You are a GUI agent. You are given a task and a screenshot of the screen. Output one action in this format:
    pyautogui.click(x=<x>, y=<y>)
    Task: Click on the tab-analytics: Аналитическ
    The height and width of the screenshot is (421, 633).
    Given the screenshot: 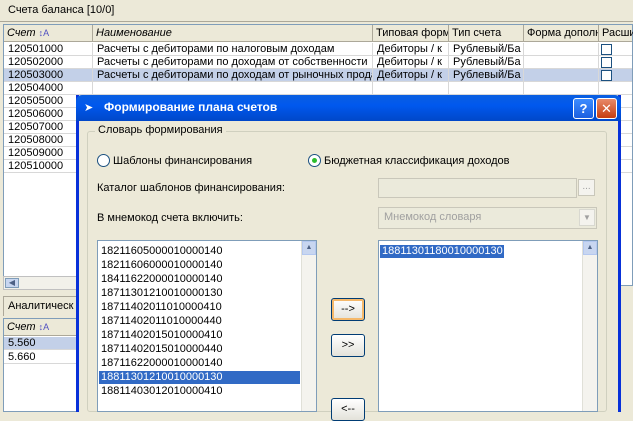 What is the action you would take?
    pyautogui.click(x=40, y=306)
    